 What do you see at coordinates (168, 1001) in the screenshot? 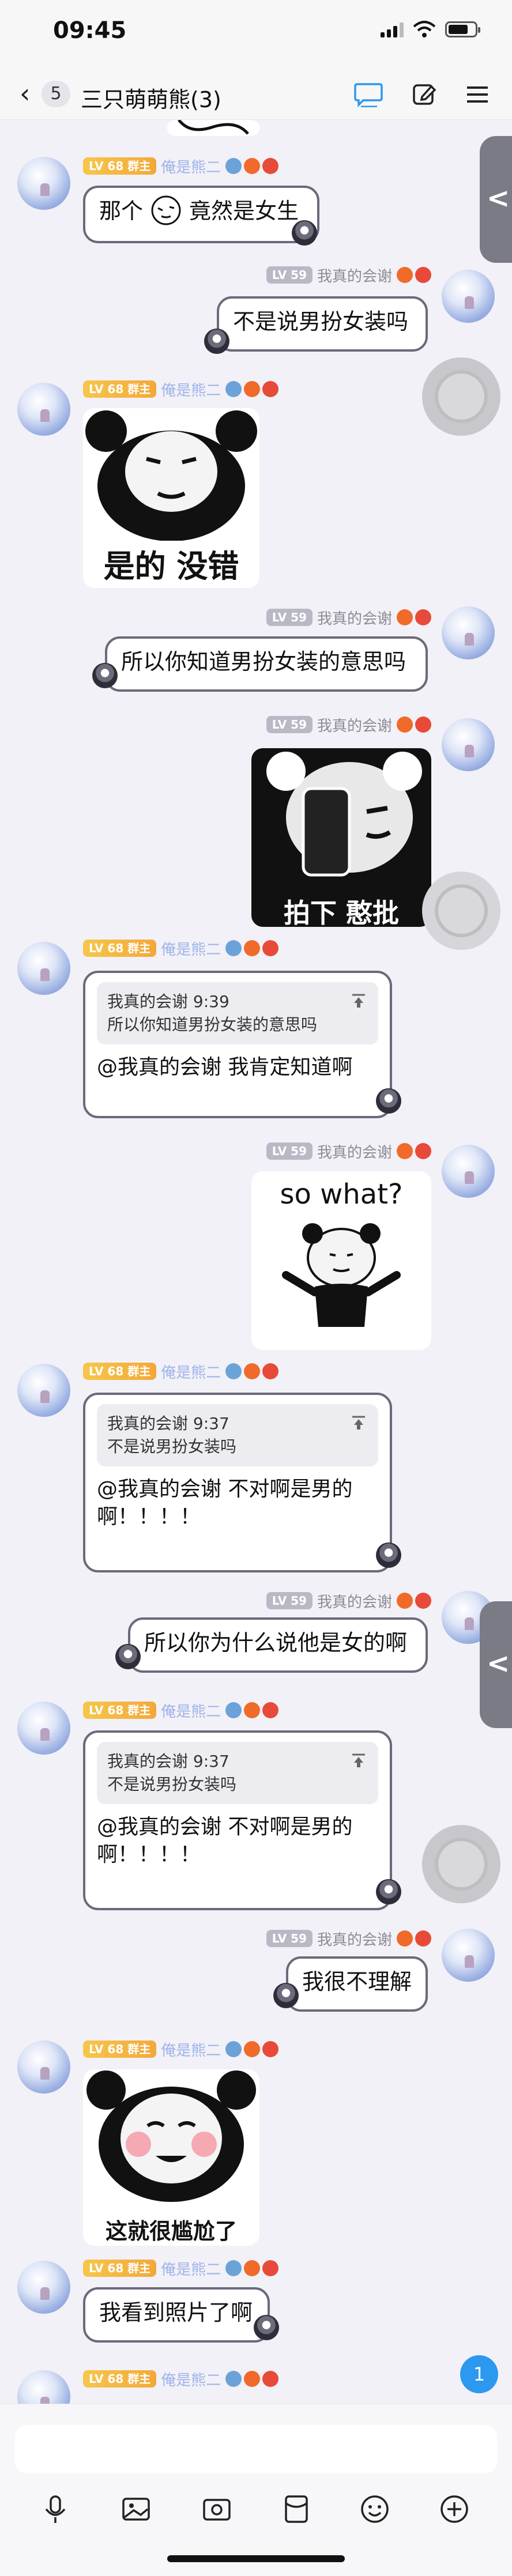
I see `quote-header: 我真的会谢 9:39` at bounding box center [168, 1001].